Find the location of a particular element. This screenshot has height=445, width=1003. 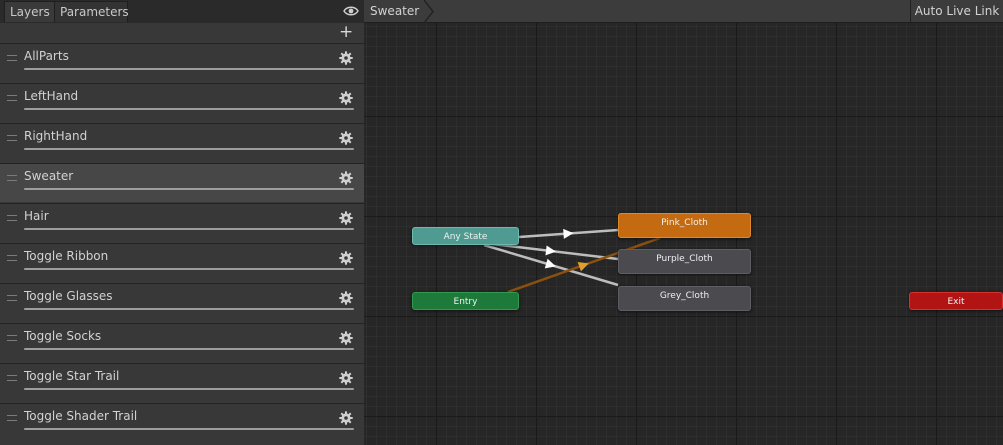

pink-cloth-label: Pink_Cloth is located at coordinates (684, 223).